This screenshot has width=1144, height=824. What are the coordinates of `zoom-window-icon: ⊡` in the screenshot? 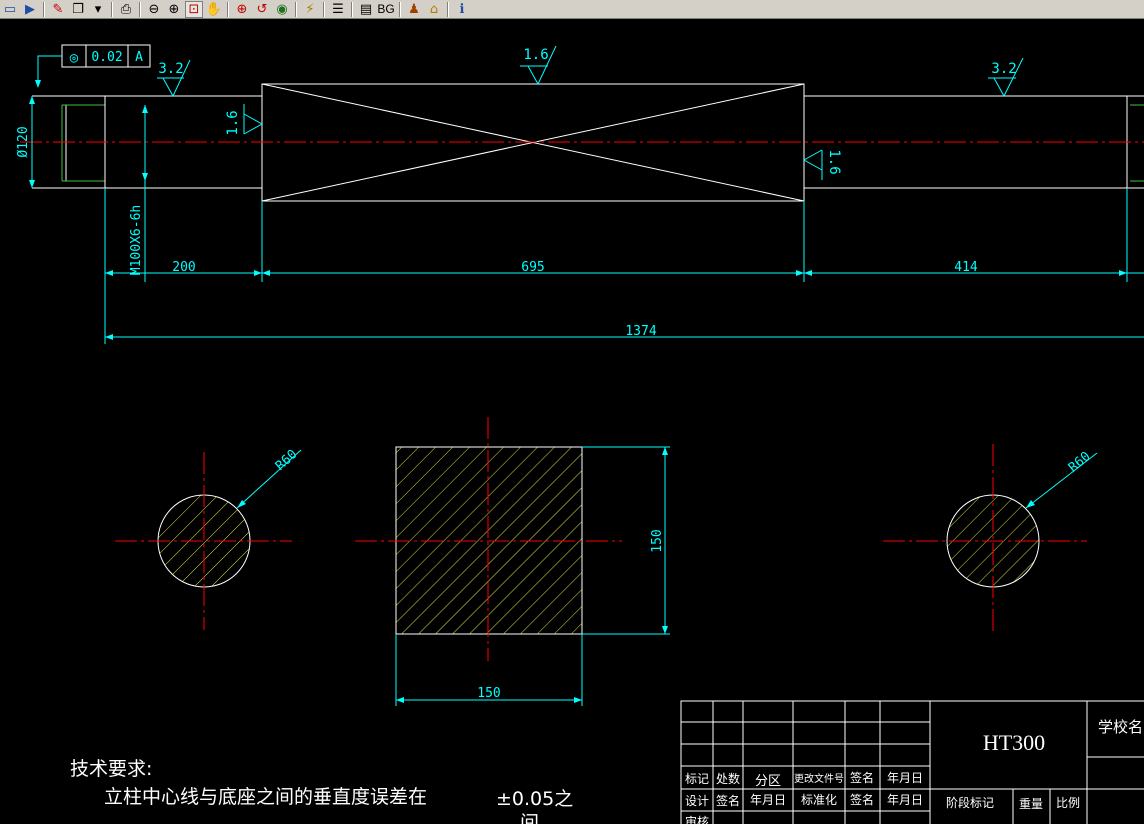 It's located at (194, 9).